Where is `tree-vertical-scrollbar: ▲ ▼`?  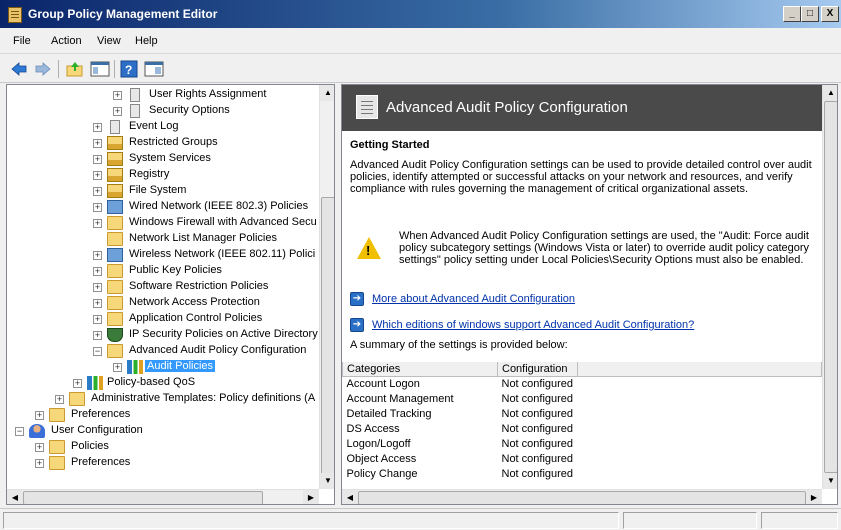 tree-vertical-scrollbar: ▲ ▼ is located at coordinates (326, 287).